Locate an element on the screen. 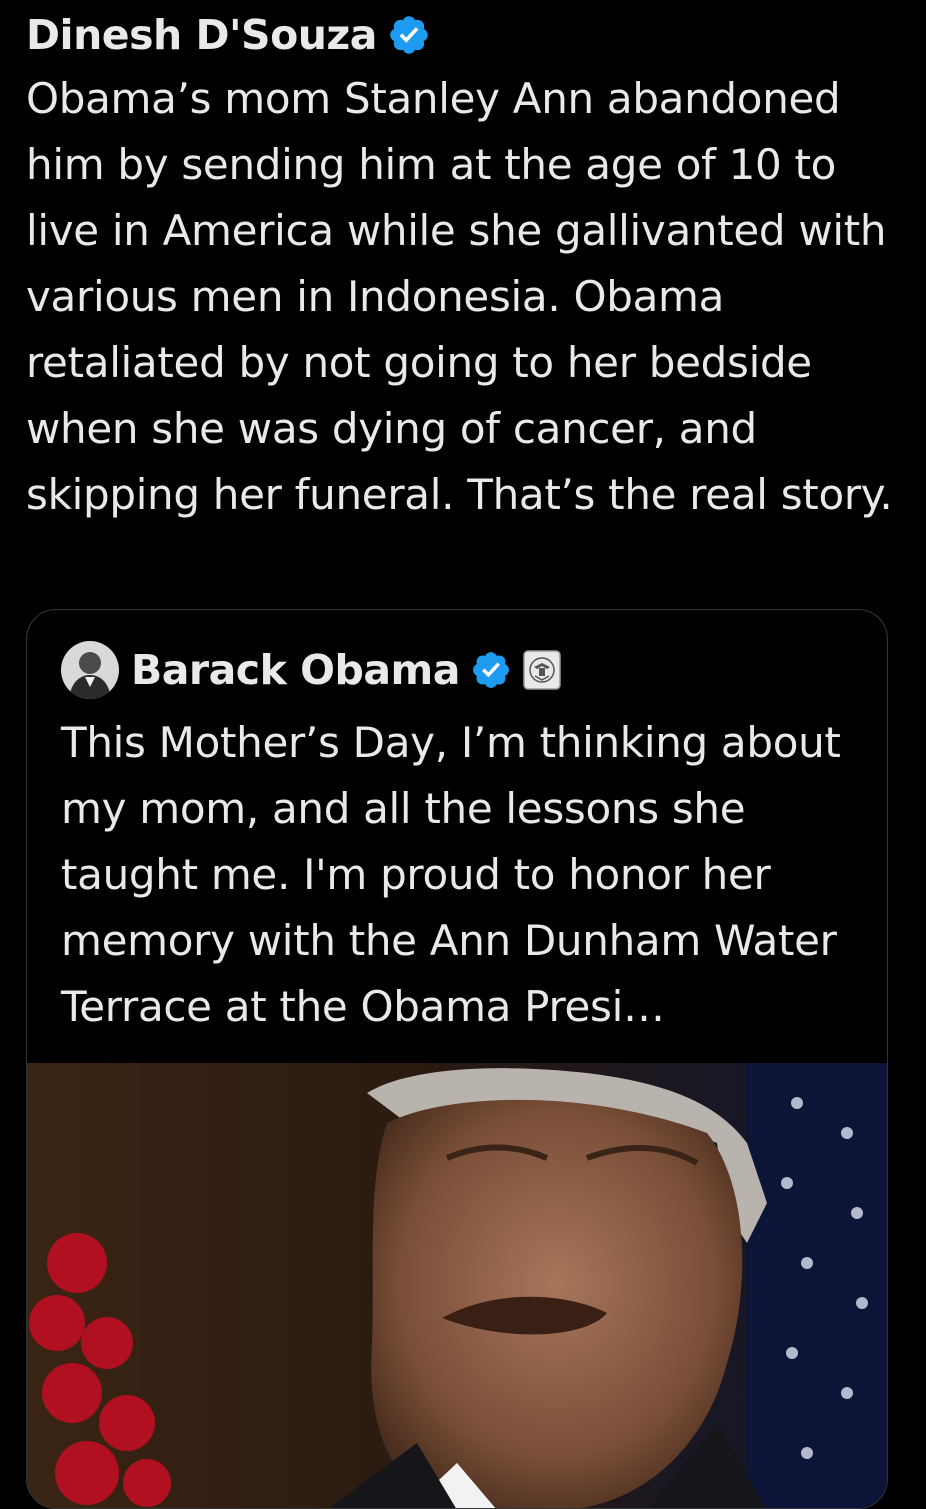 The image size is (926, 1509). quoted-tweet-header: Barack Obama is located at coordinates (311, 670).